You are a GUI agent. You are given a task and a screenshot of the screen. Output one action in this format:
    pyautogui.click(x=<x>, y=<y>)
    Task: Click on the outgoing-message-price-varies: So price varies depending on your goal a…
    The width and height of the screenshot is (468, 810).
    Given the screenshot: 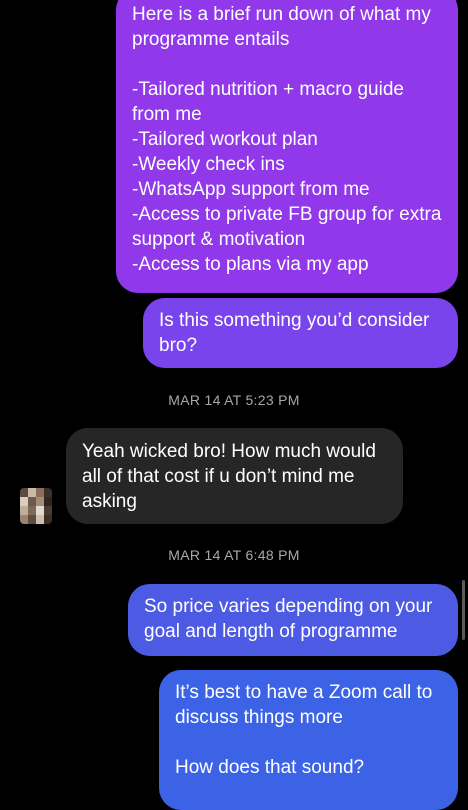 What is the action you would take?
    pyautogui.click(x=293, y=620)
    